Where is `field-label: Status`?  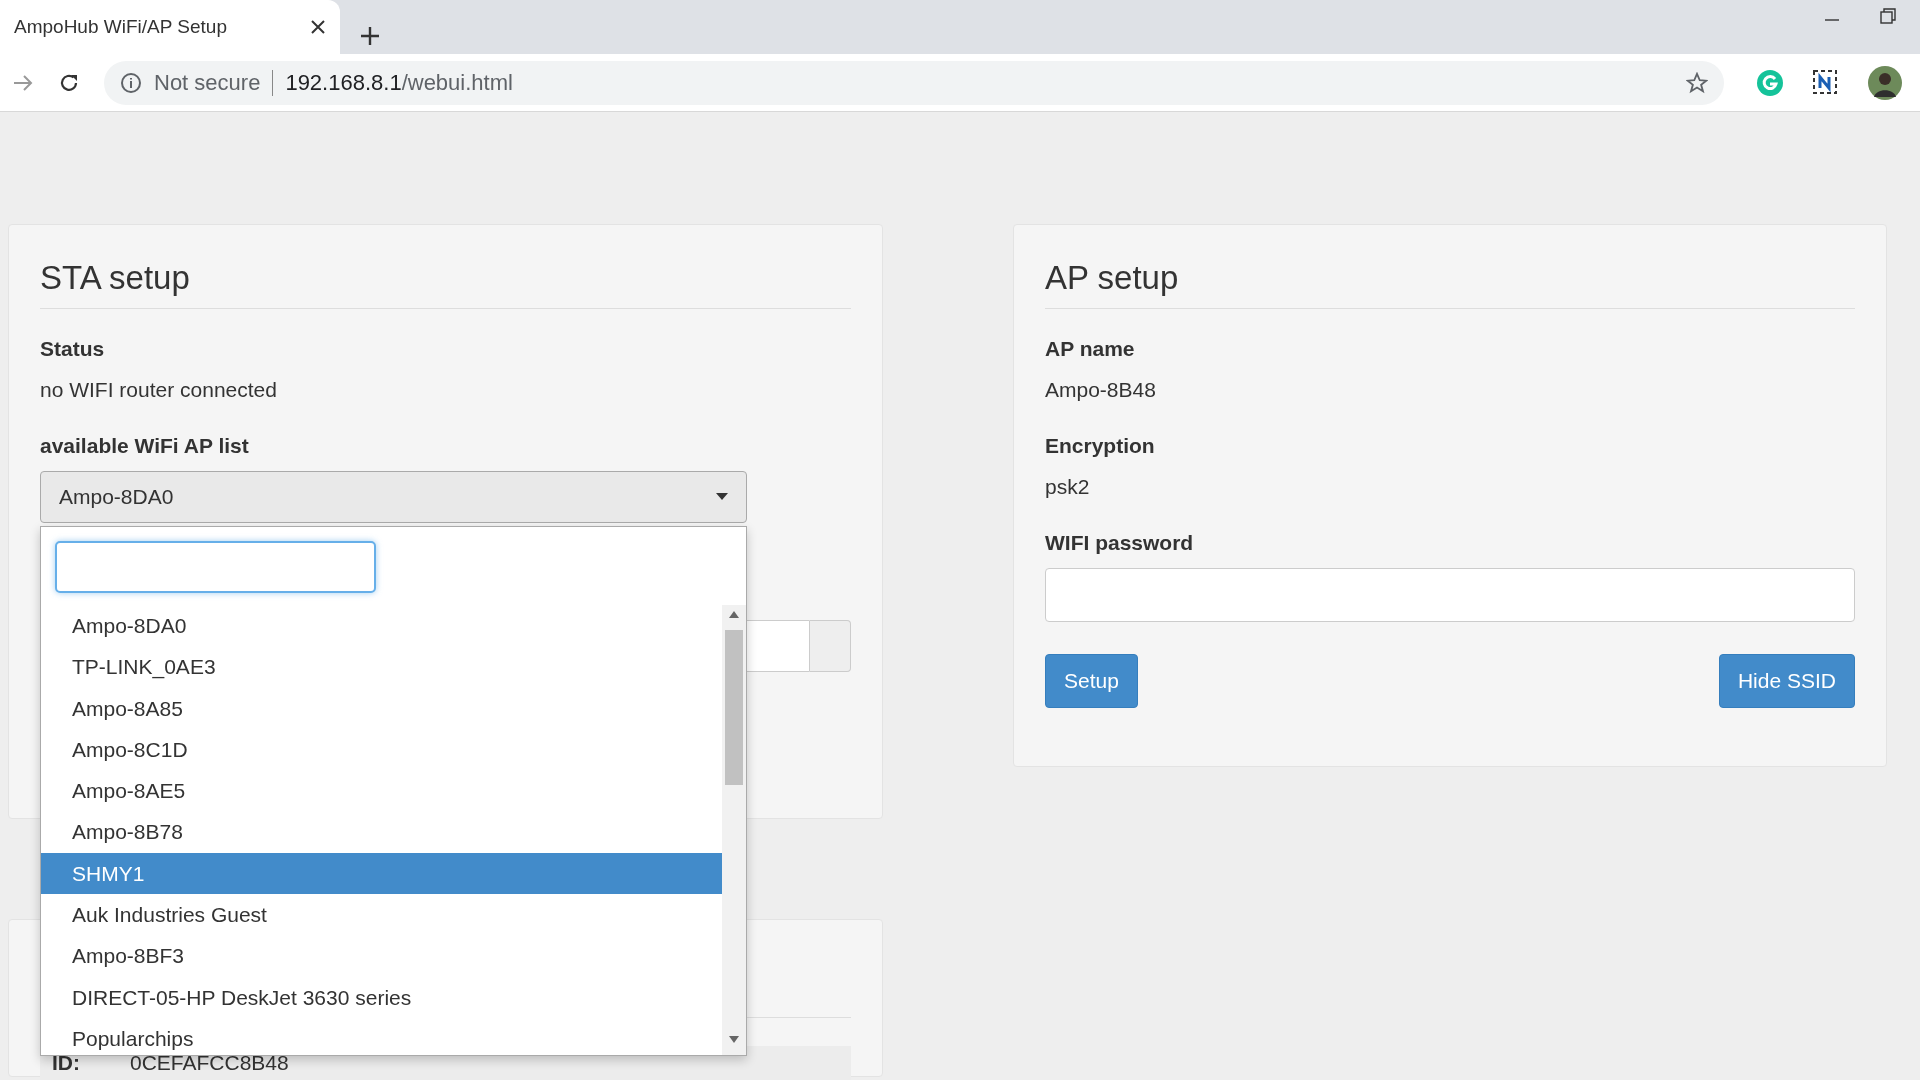
field-label: Status is located at coordinates (73, 348).